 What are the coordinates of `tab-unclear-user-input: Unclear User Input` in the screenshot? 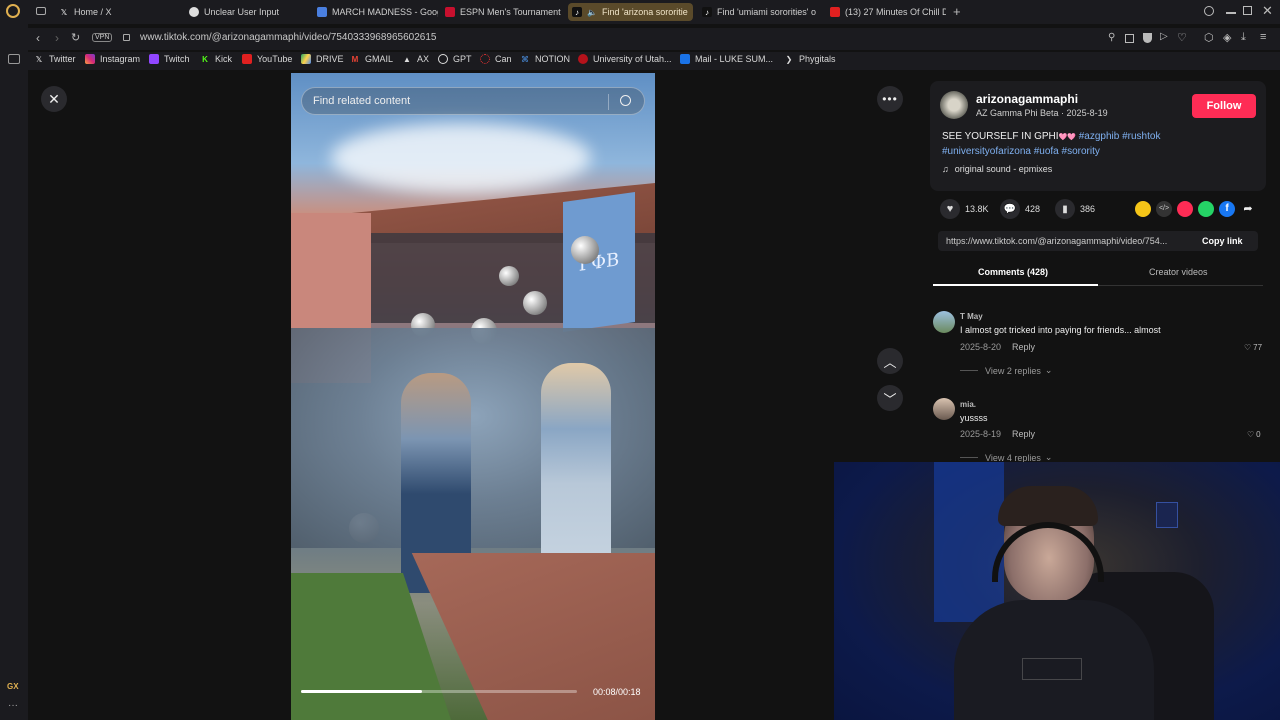 It's located at (247, 12).